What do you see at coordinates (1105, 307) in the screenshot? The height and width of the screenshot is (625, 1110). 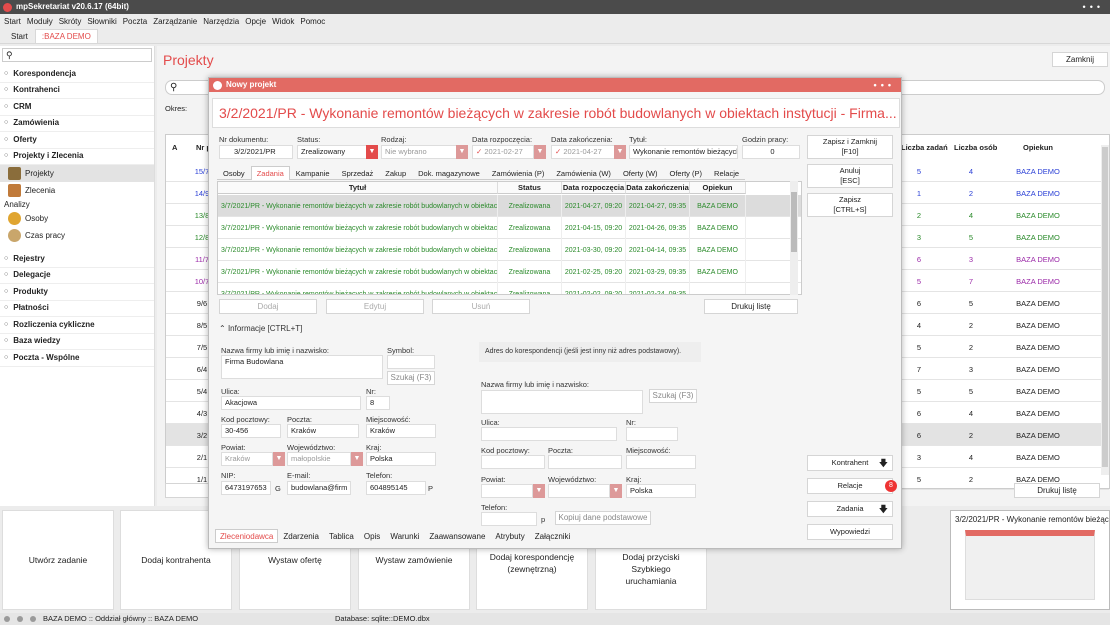 I see `scroll-thumb` at bounding box center [1105, 307].